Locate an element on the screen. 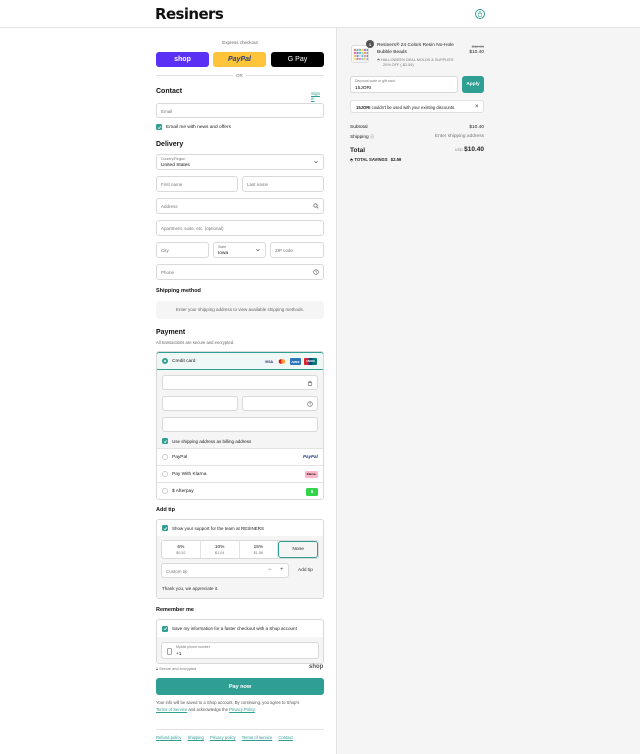  plus-icon: + is located at coordinates (282, 570).